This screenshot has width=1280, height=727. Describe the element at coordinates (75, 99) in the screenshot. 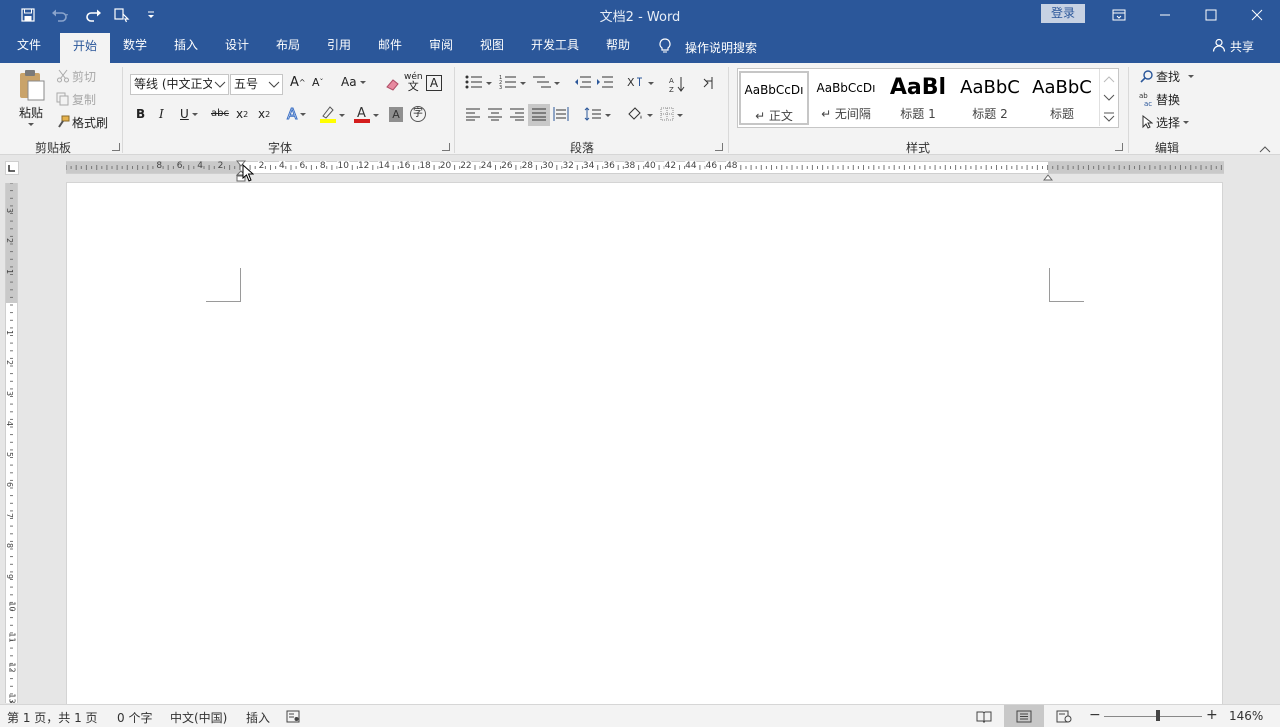

I see `copy-button: 复制` at that location.